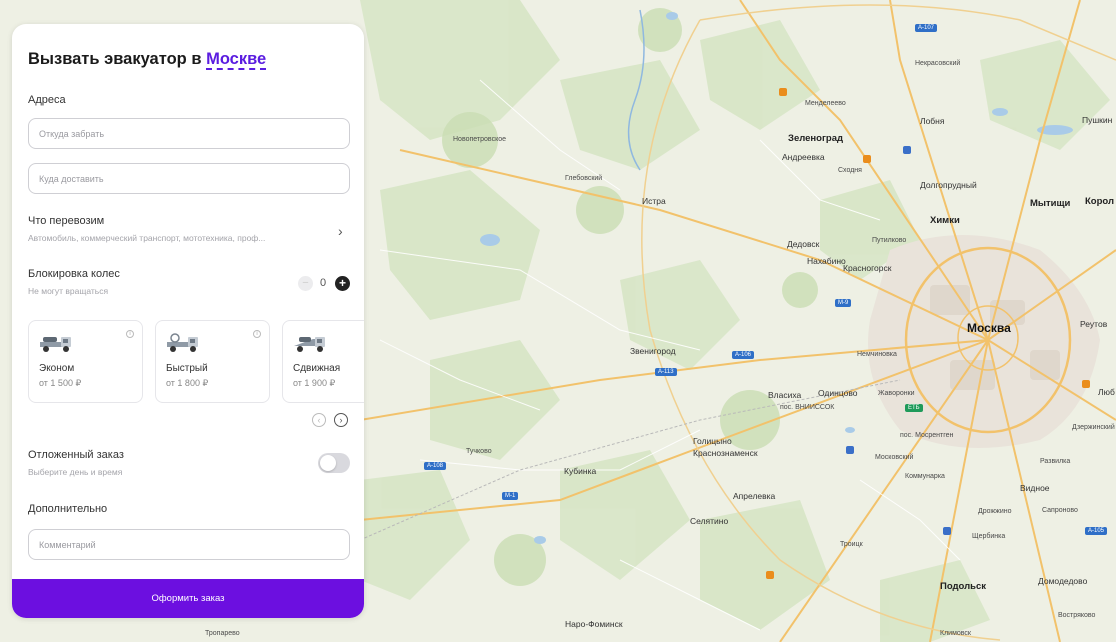 The width and height of the screenshot is (1116, 642). Describe the element at coordinates (825, 103) in the screenshot. I see `map-label-mendeleevo: Менделеево` at that location.